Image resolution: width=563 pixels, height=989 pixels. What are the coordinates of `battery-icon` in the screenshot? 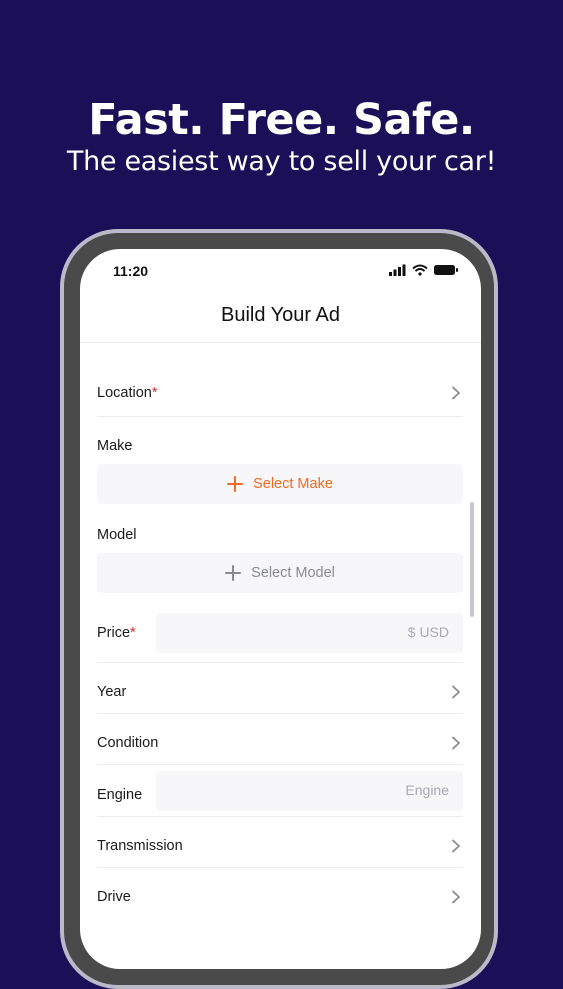 It's located at (446, 270).